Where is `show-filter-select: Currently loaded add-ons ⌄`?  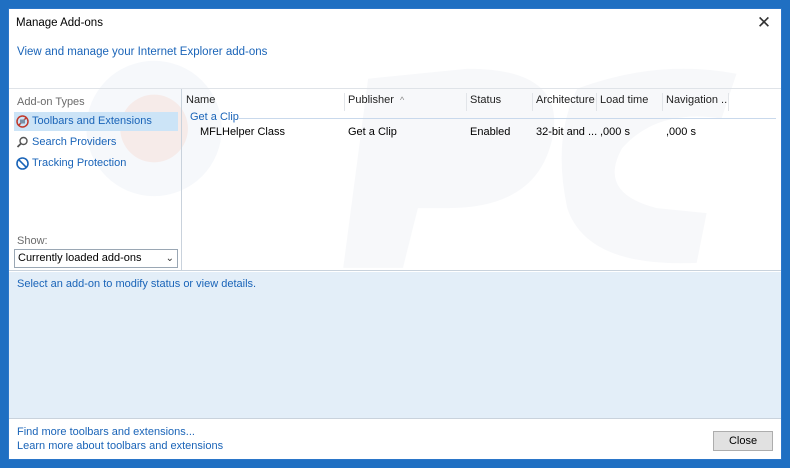 show-filter-select: Currently loaded add-ons ⌄ is located at coordinates (96, 258).